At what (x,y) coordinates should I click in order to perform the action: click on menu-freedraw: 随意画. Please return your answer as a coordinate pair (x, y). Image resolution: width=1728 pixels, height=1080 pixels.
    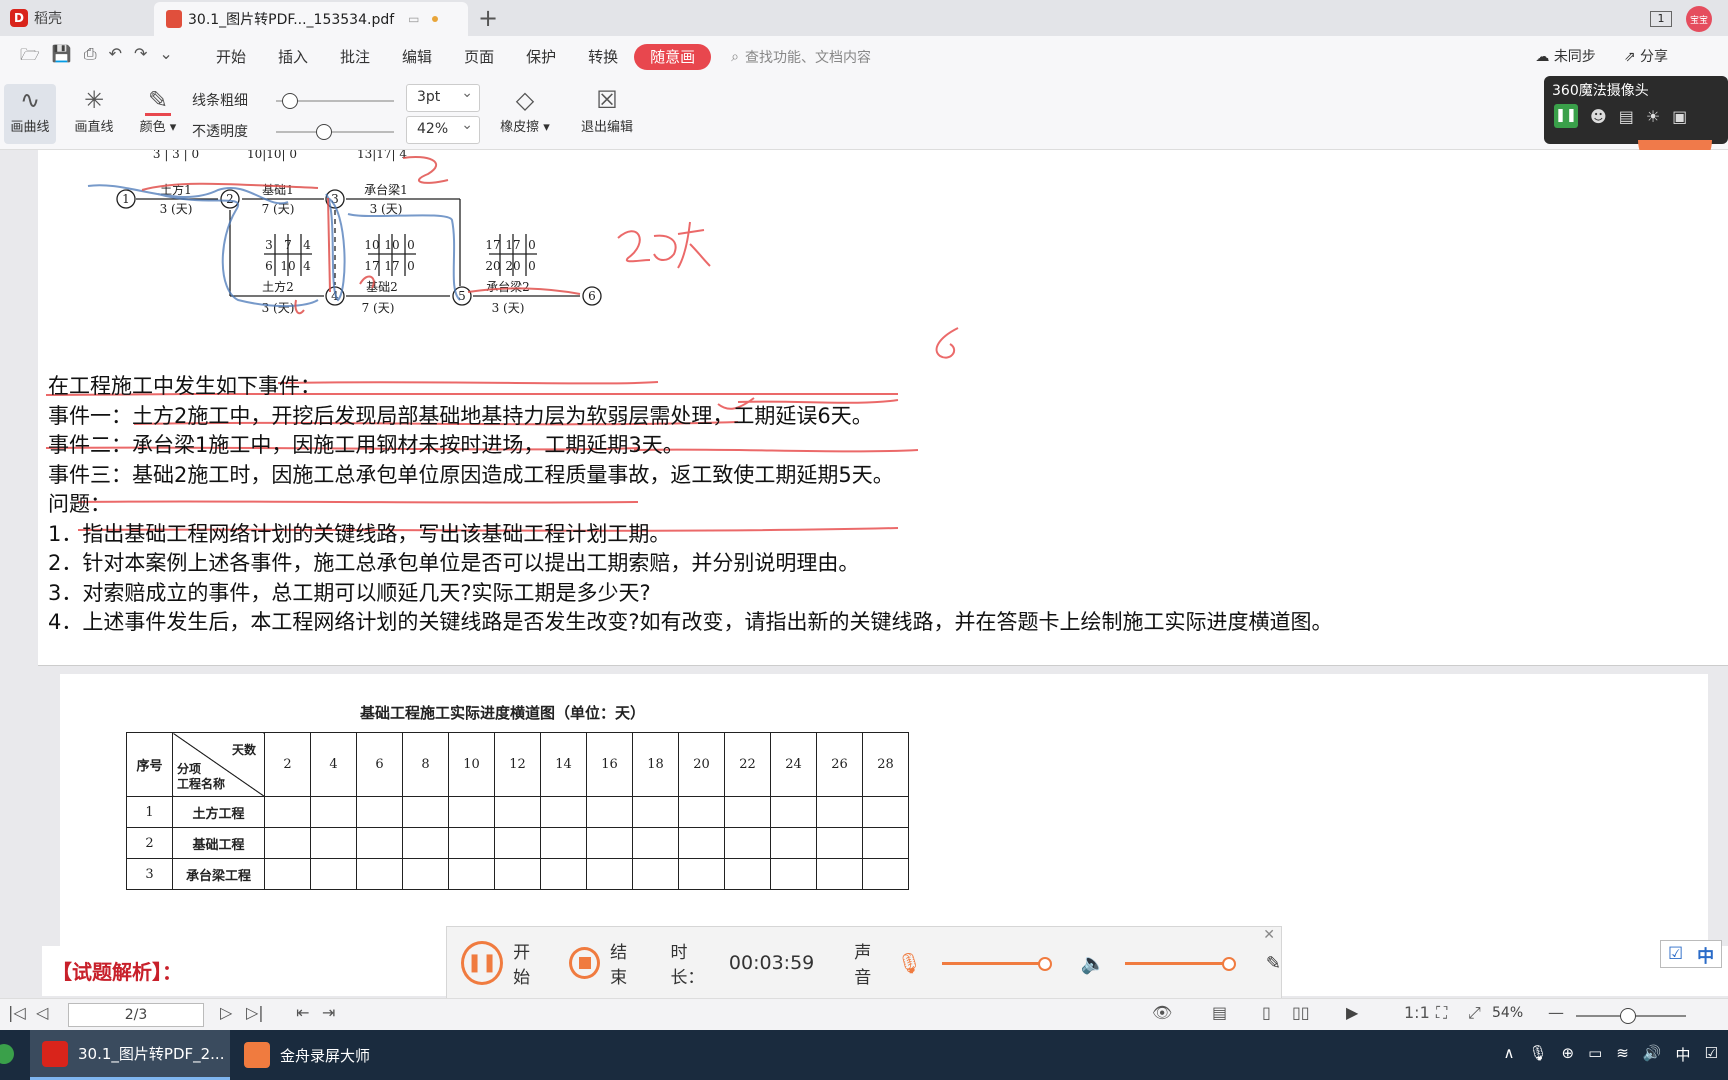
    Looking at the image, I should click on (673, 57).